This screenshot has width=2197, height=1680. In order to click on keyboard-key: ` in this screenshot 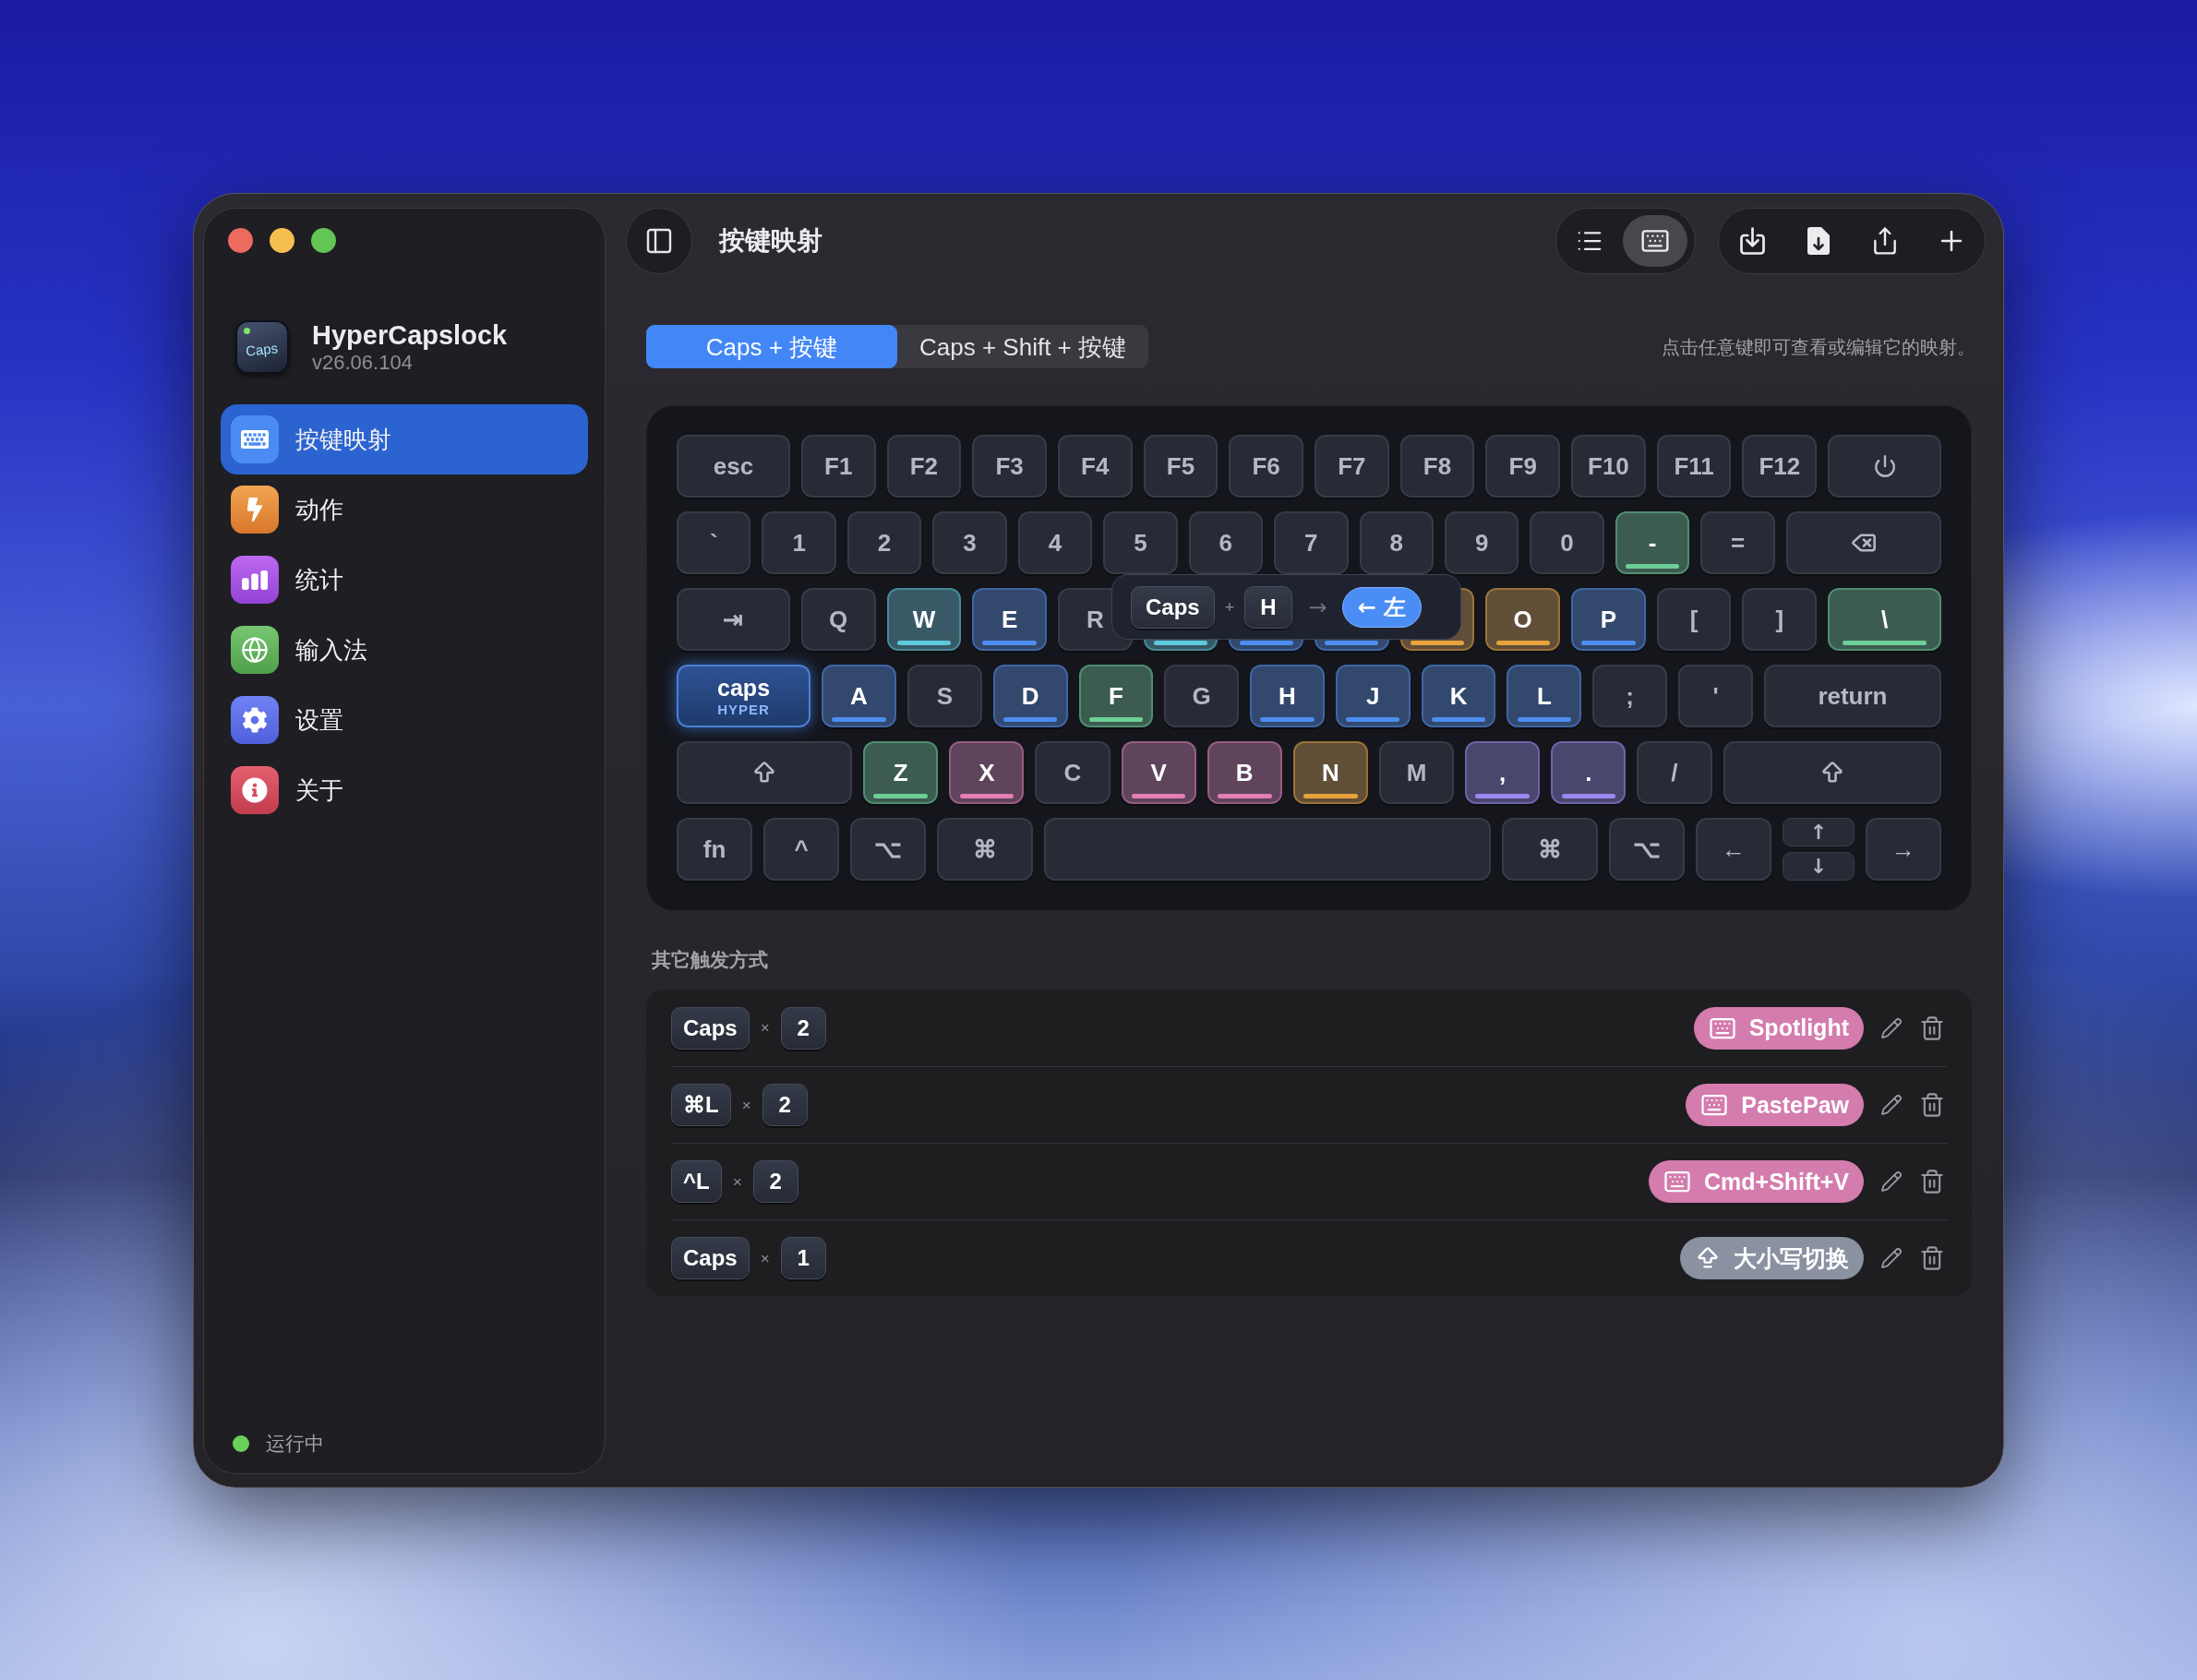, I will do `click(714, 542)`.